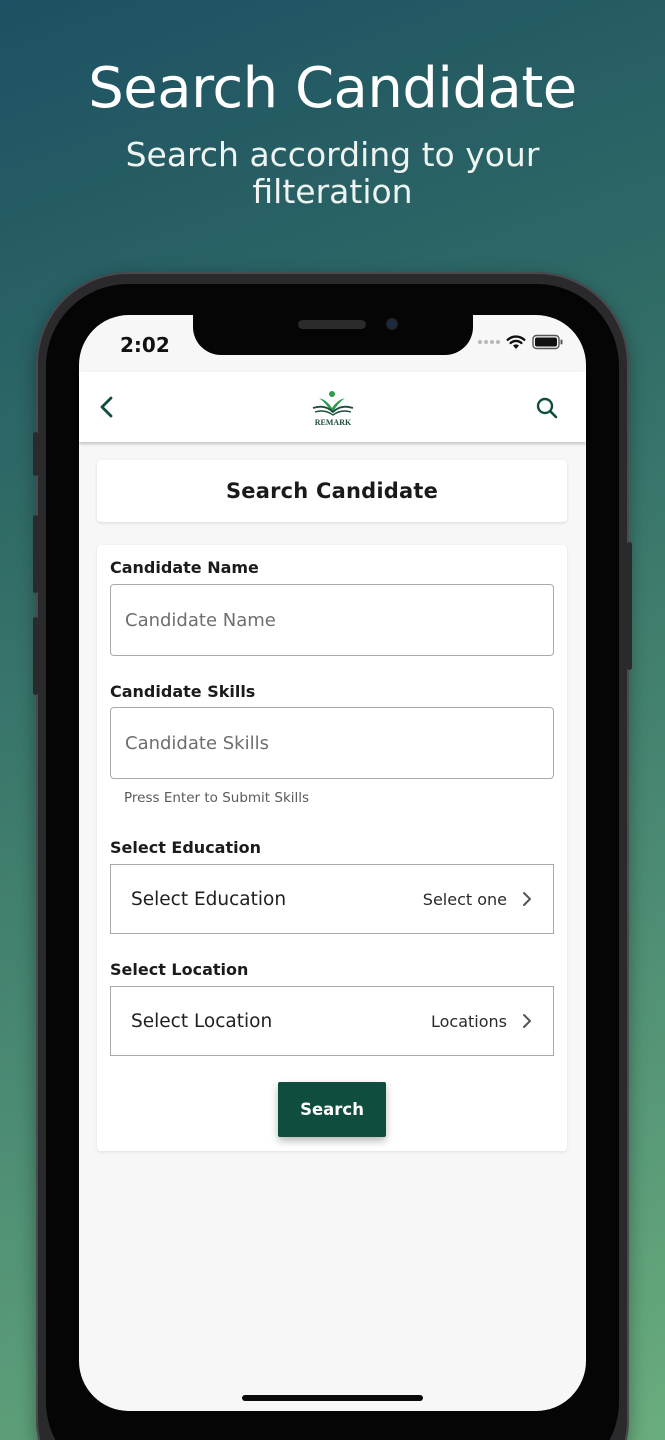 Image resolution: width=665 pixels, height=1440 pixels. I want to click on candidate-skills-input, so click(332, 743).